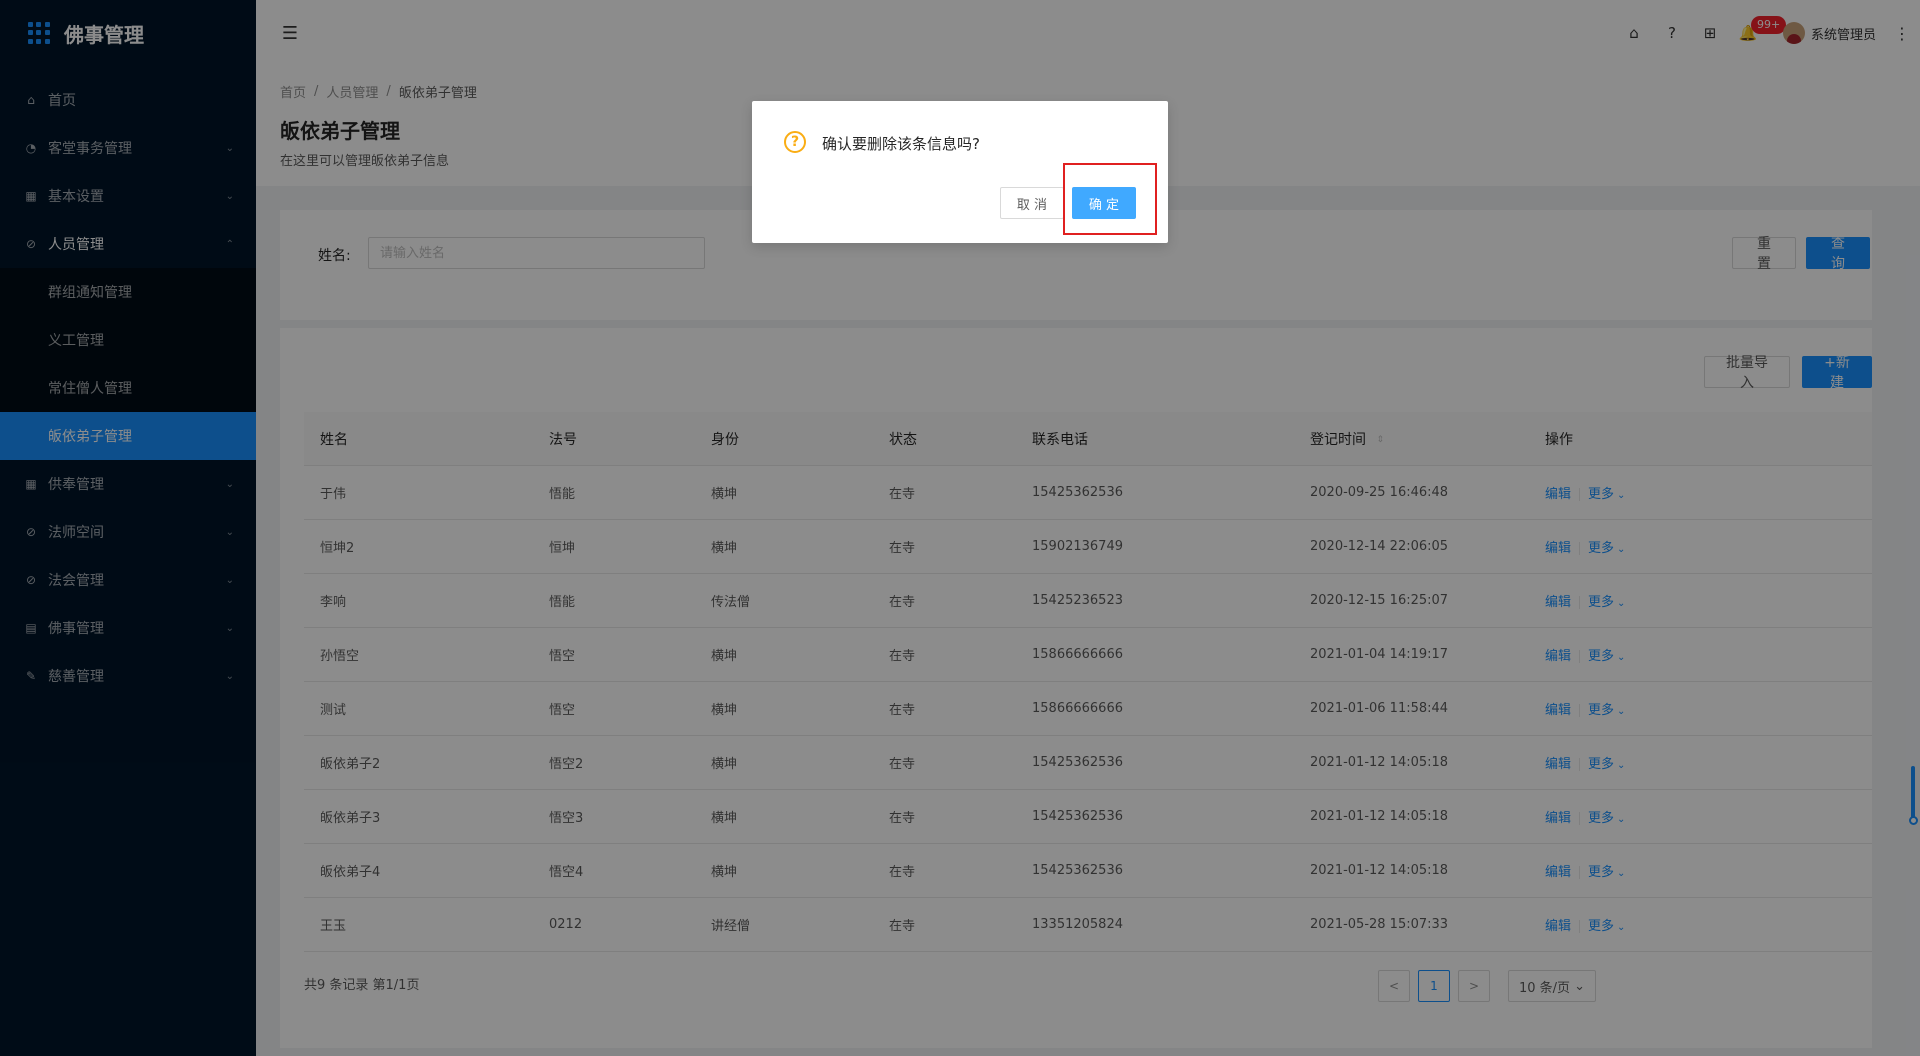  I want to click on highlight-box, so click(1110, 199).